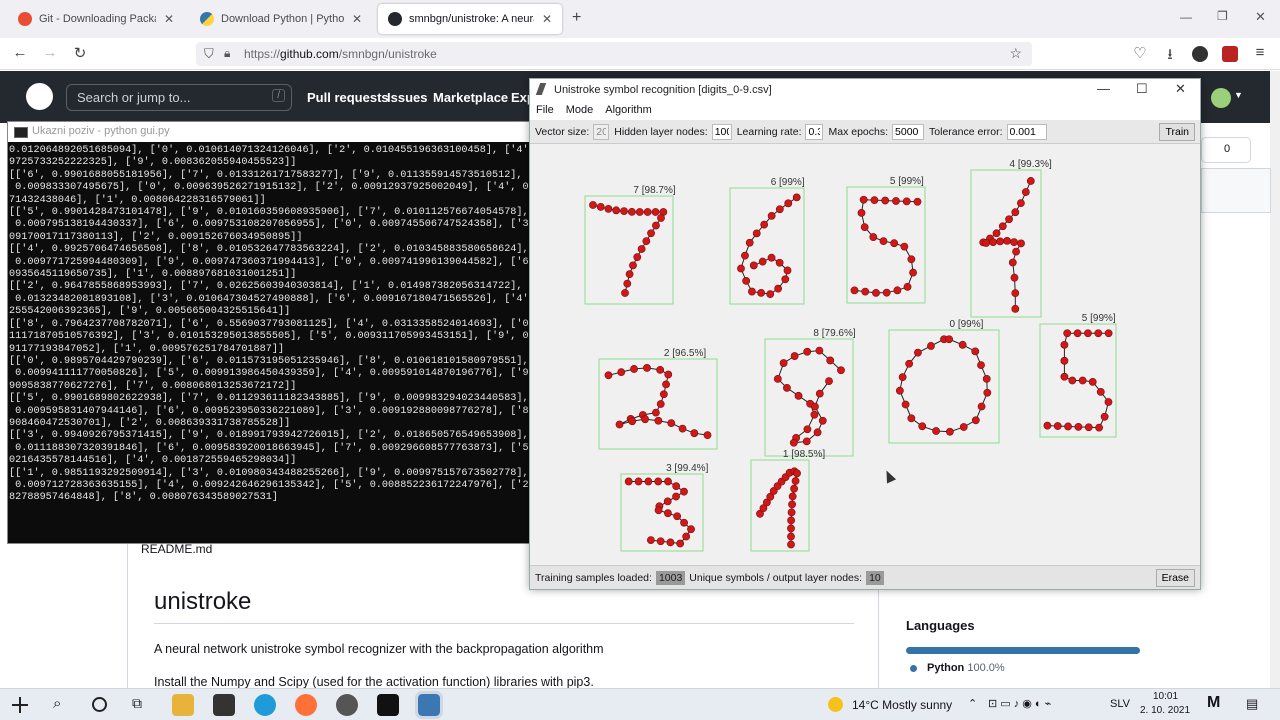  What do you see at coordinates (545, 110) in the screenshot?
I see `menu-file: File` at bounding box center [545, 110].